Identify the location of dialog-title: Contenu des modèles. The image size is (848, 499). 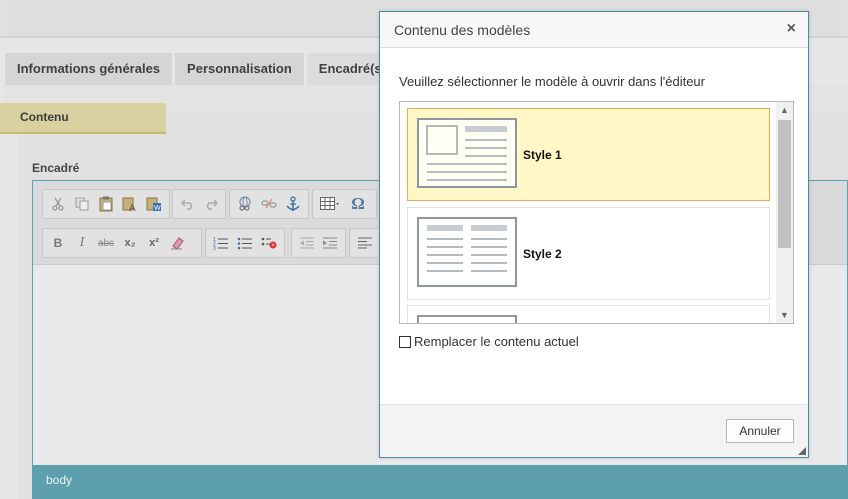
(462, 30).